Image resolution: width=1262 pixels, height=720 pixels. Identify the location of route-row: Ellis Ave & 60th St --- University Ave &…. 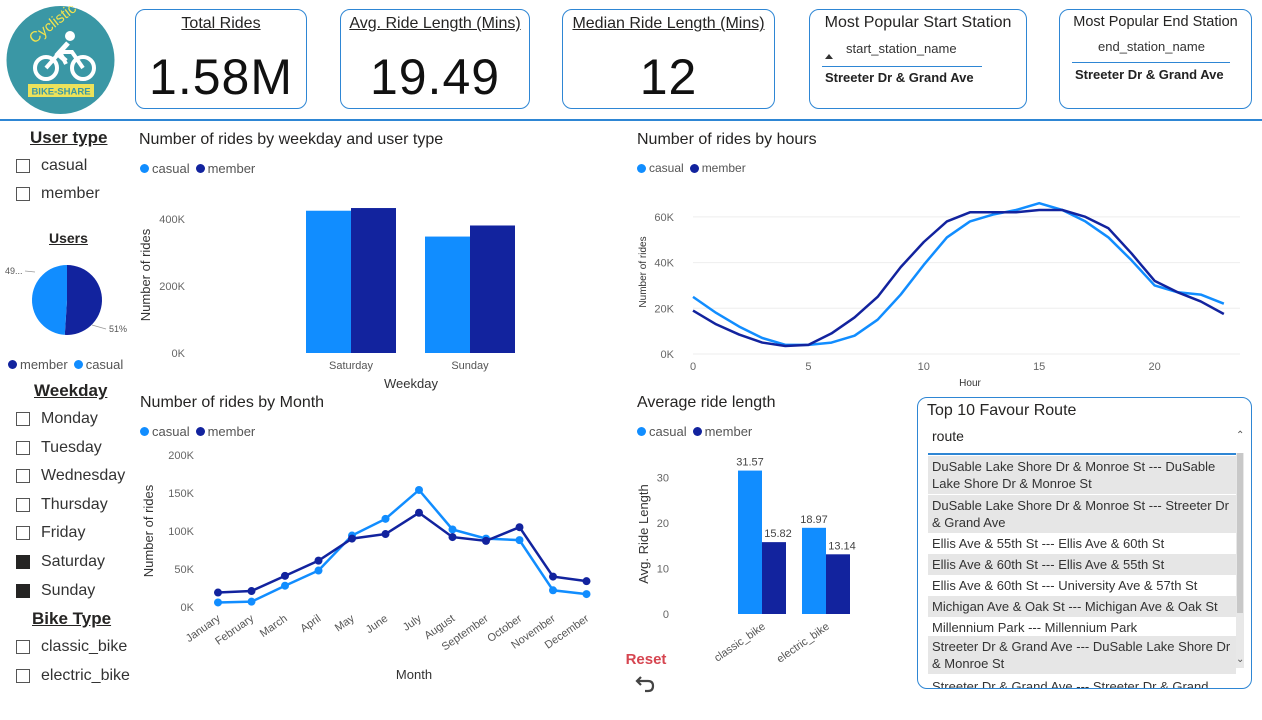
(1082, 585).